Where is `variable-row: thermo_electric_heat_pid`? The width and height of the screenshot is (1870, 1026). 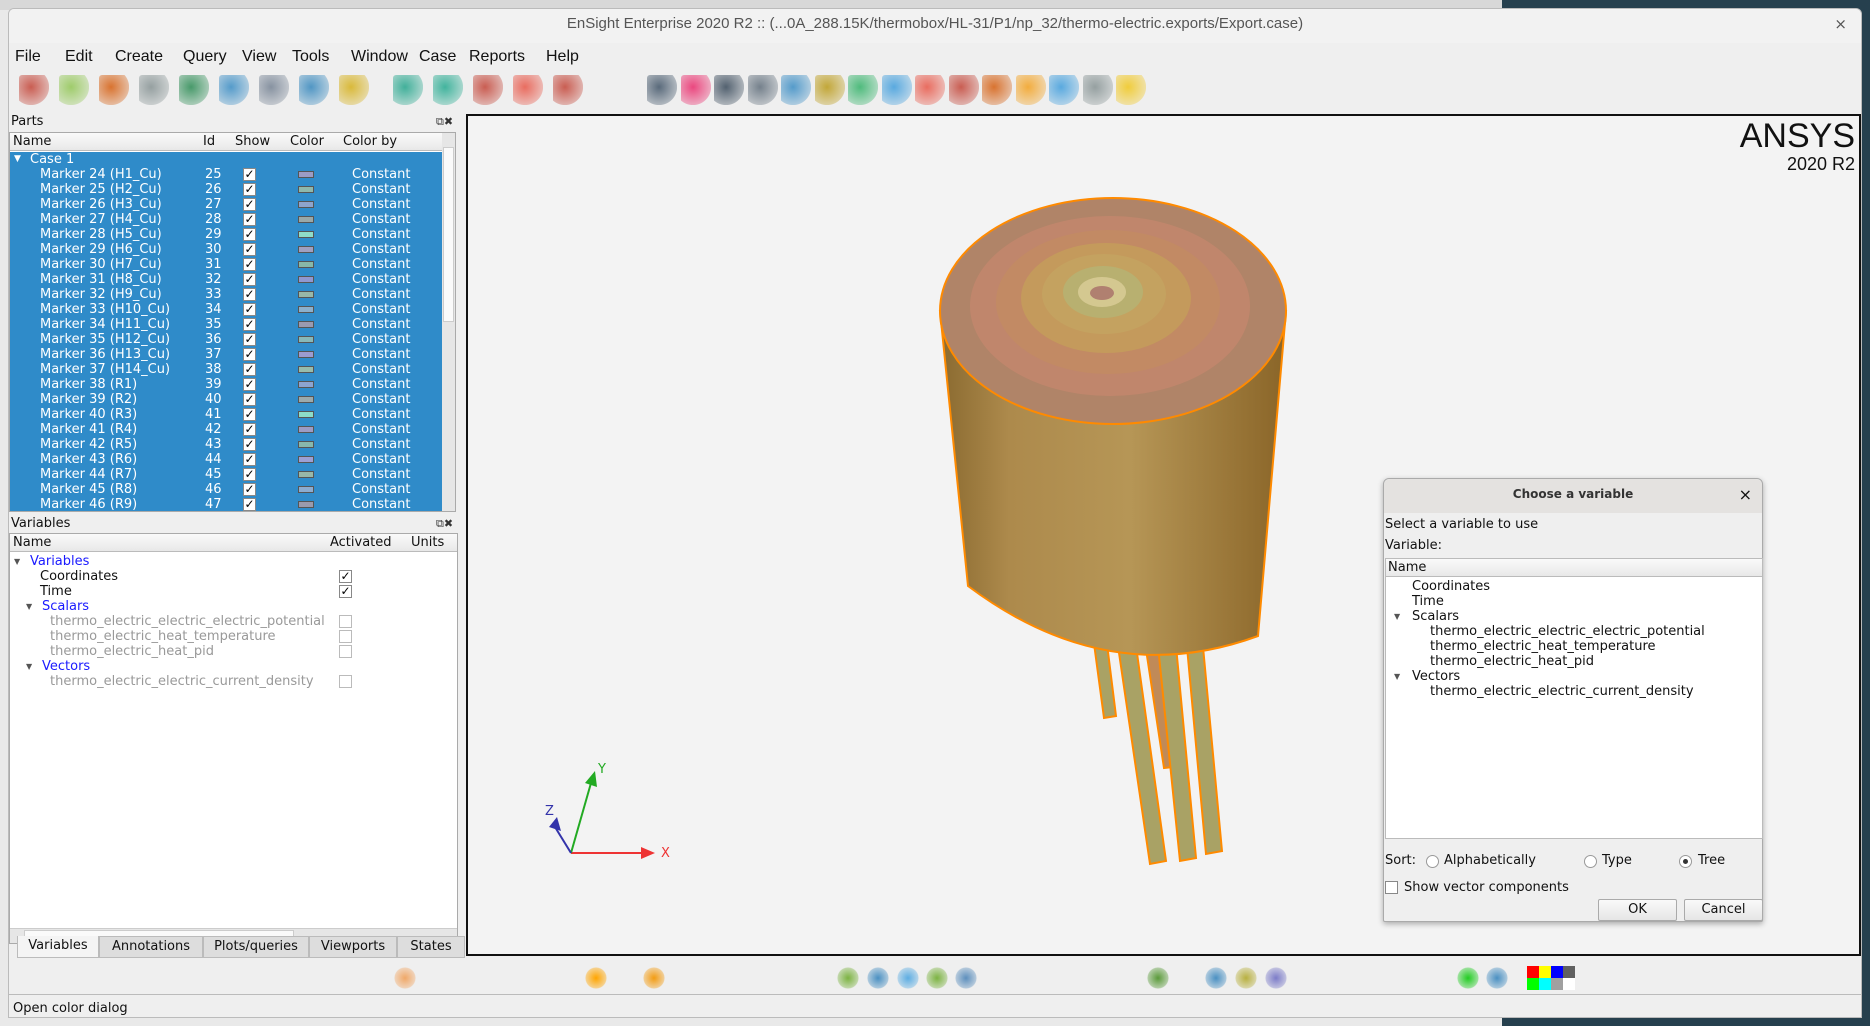 variable-row: thermo_electric_heat_pid is located at coordinates (233, 651).